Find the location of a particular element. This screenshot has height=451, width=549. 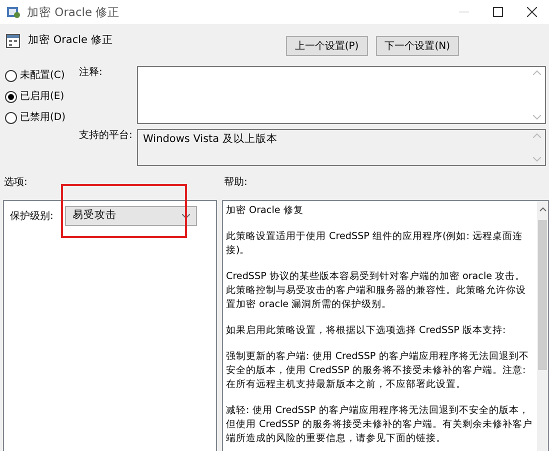

help-paragraph: 减轻: 使用 CredSSP 的客户端应用程序将无法回退到不安全的版本，但使用 CredSSP 的服务将接受未修补的客户端。有关剩余未修补客户端所造成的风险的重要信息，请参见下面的链接。 is located at coordinates (380, 425).